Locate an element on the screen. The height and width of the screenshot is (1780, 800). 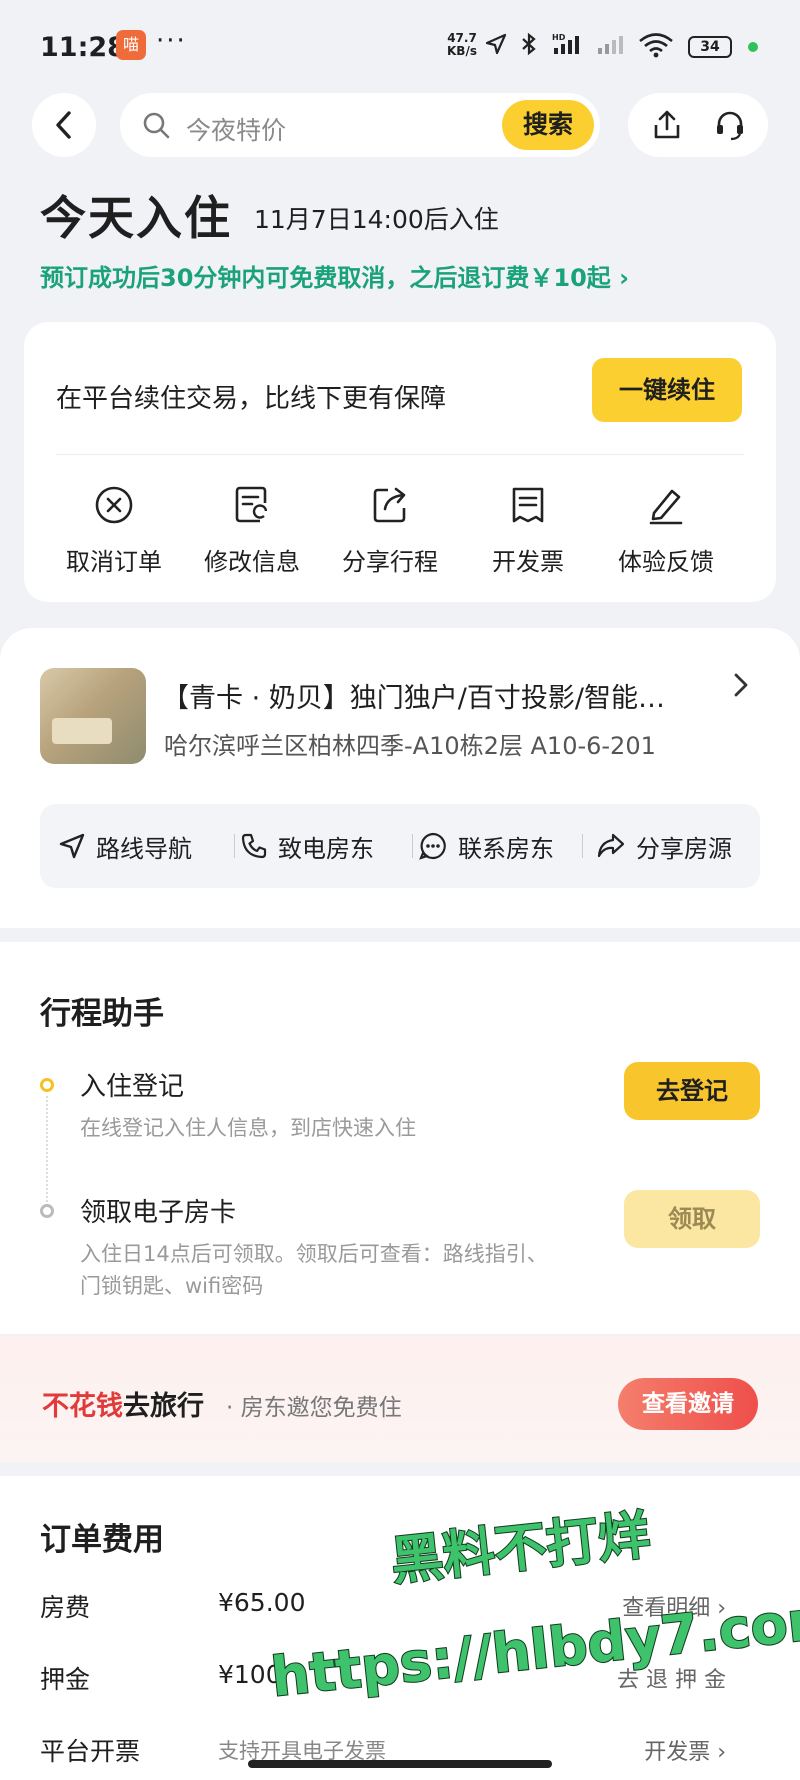
back-arrow-icon is located at coordinates (63, 125).